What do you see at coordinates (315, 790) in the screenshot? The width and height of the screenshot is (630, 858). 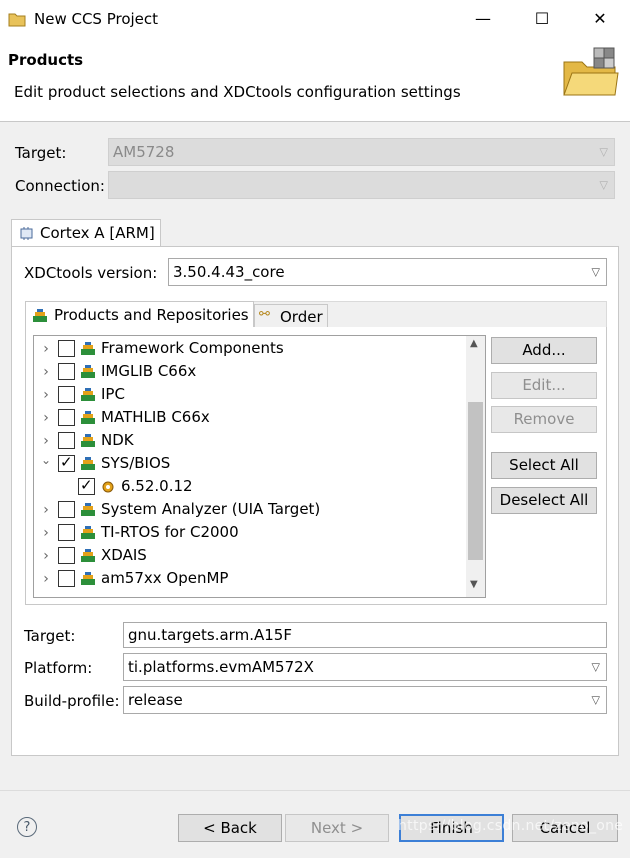 I see `footer-divider` at bounding box center [315, 790].